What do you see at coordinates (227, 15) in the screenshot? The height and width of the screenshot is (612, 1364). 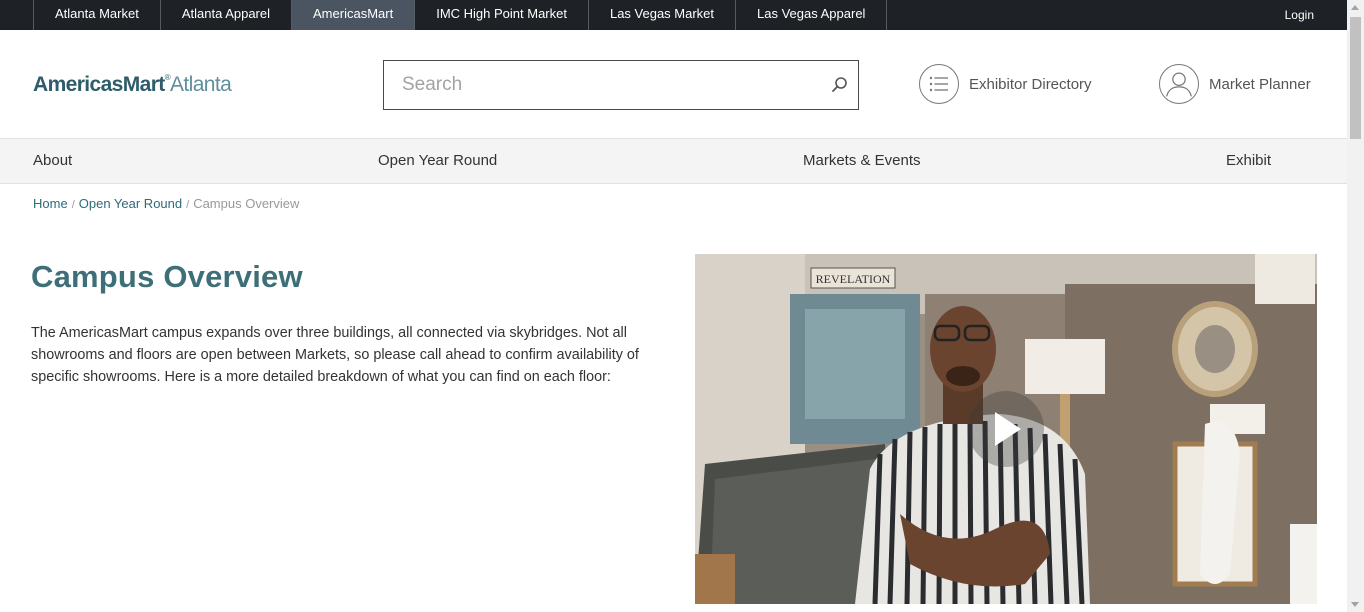 I see `tab-atlanta-apparel: Atlanta Apparel` at bounding box center [227, 15].